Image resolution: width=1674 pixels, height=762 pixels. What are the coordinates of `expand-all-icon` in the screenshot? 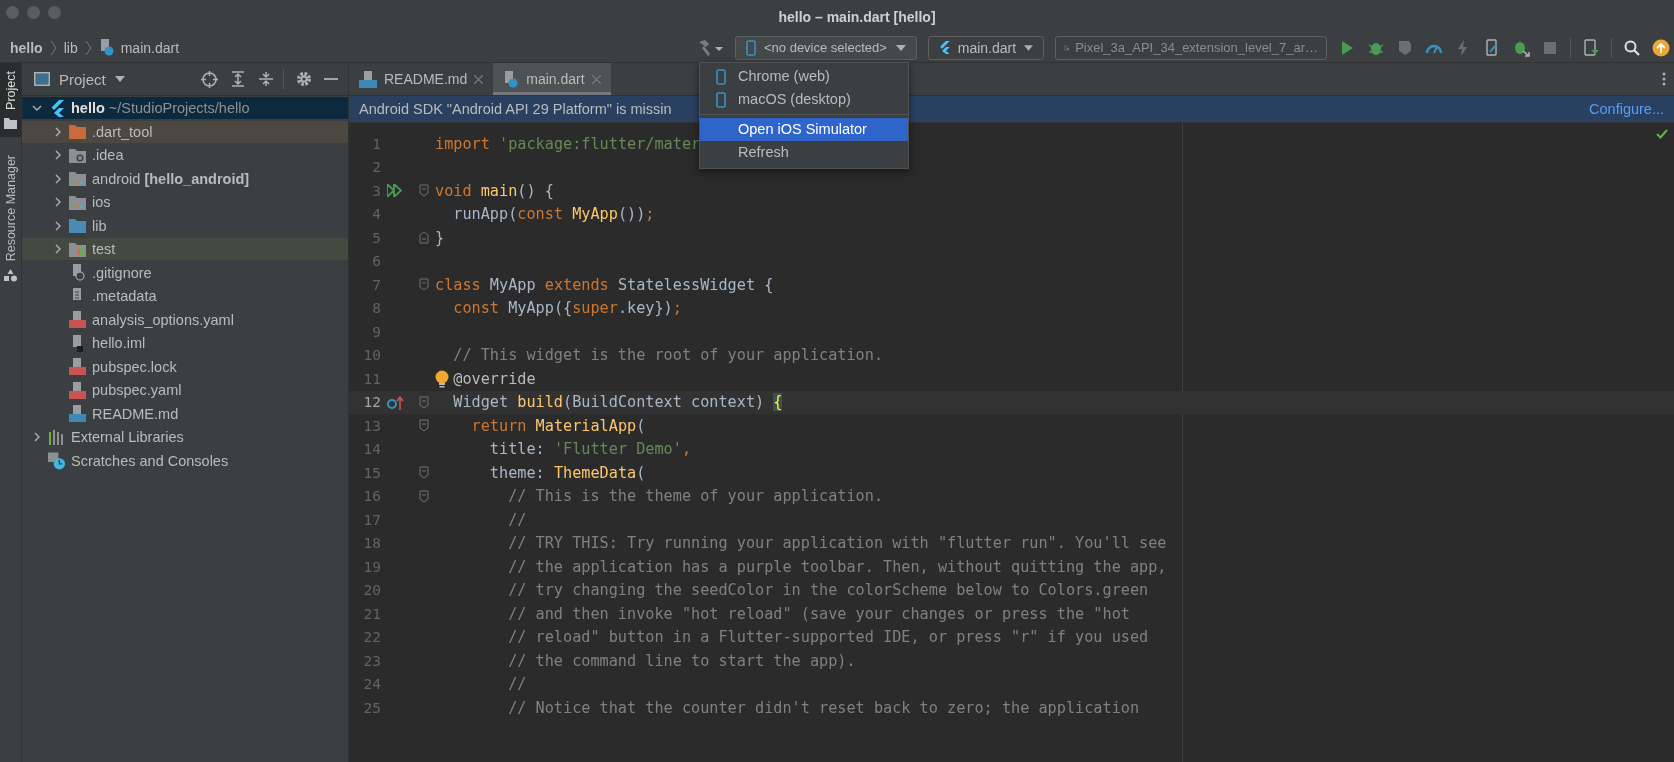 It's located at (238, 79).